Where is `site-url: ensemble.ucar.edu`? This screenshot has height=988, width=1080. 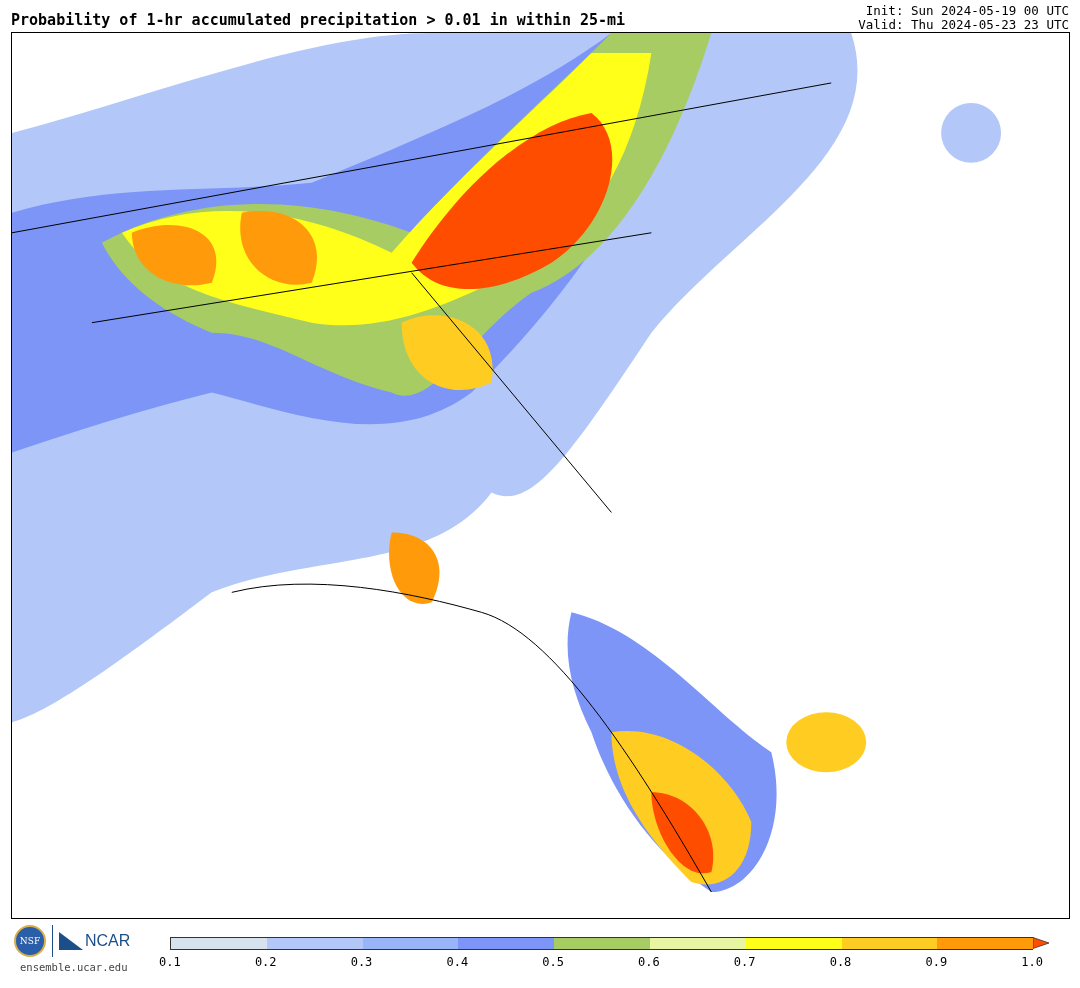
site-url: ensemble.ucar.edu is located at coordinates (74, 967).